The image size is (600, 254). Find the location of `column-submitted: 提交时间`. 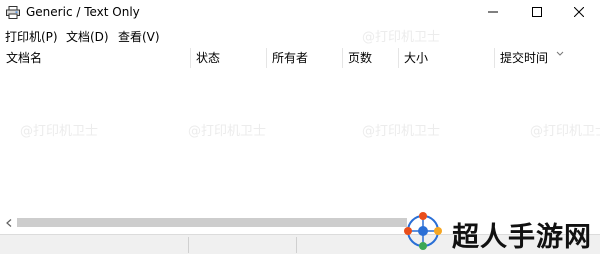

column-submitted: 提交时间 is located at coordinates (547, 58).